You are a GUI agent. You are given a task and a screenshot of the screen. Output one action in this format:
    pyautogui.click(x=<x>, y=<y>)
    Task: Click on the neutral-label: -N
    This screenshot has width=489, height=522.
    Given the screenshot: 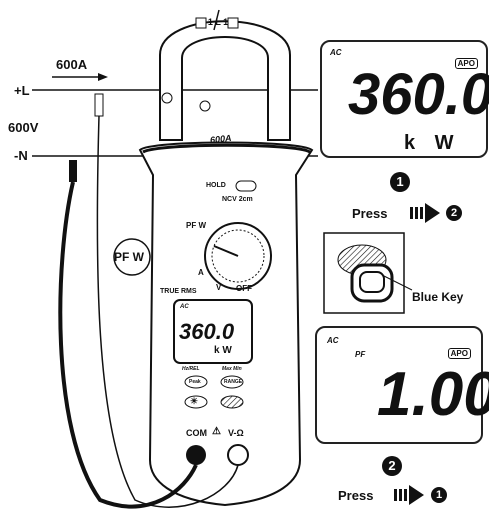 What is the action you would take?
    pyautogui.click(x=21, y=155)
    